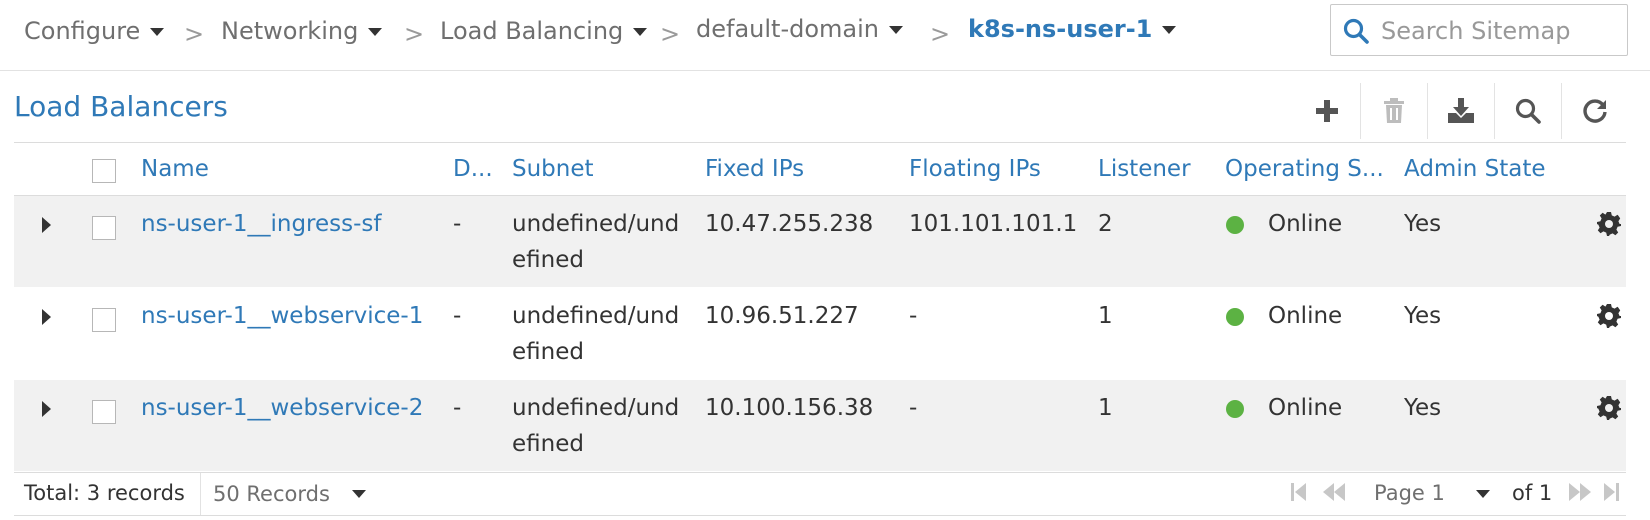 The image size is (1650, 520). Describe the element at coordinates (104, 171) in the screenshot. I see `select-all-checkbox` at that location.